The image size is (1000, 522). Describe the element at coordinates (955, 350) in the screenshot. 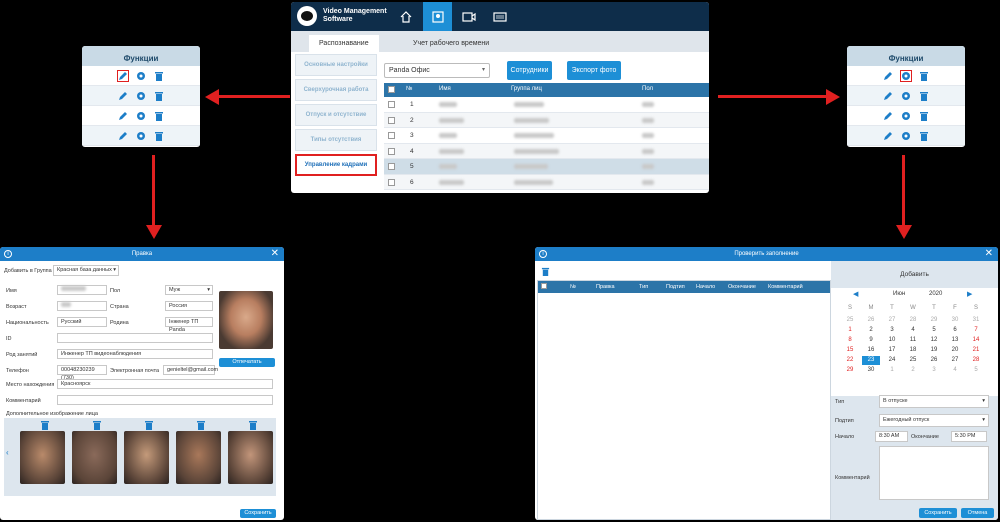

I see `calendar-day: 20` at that location.